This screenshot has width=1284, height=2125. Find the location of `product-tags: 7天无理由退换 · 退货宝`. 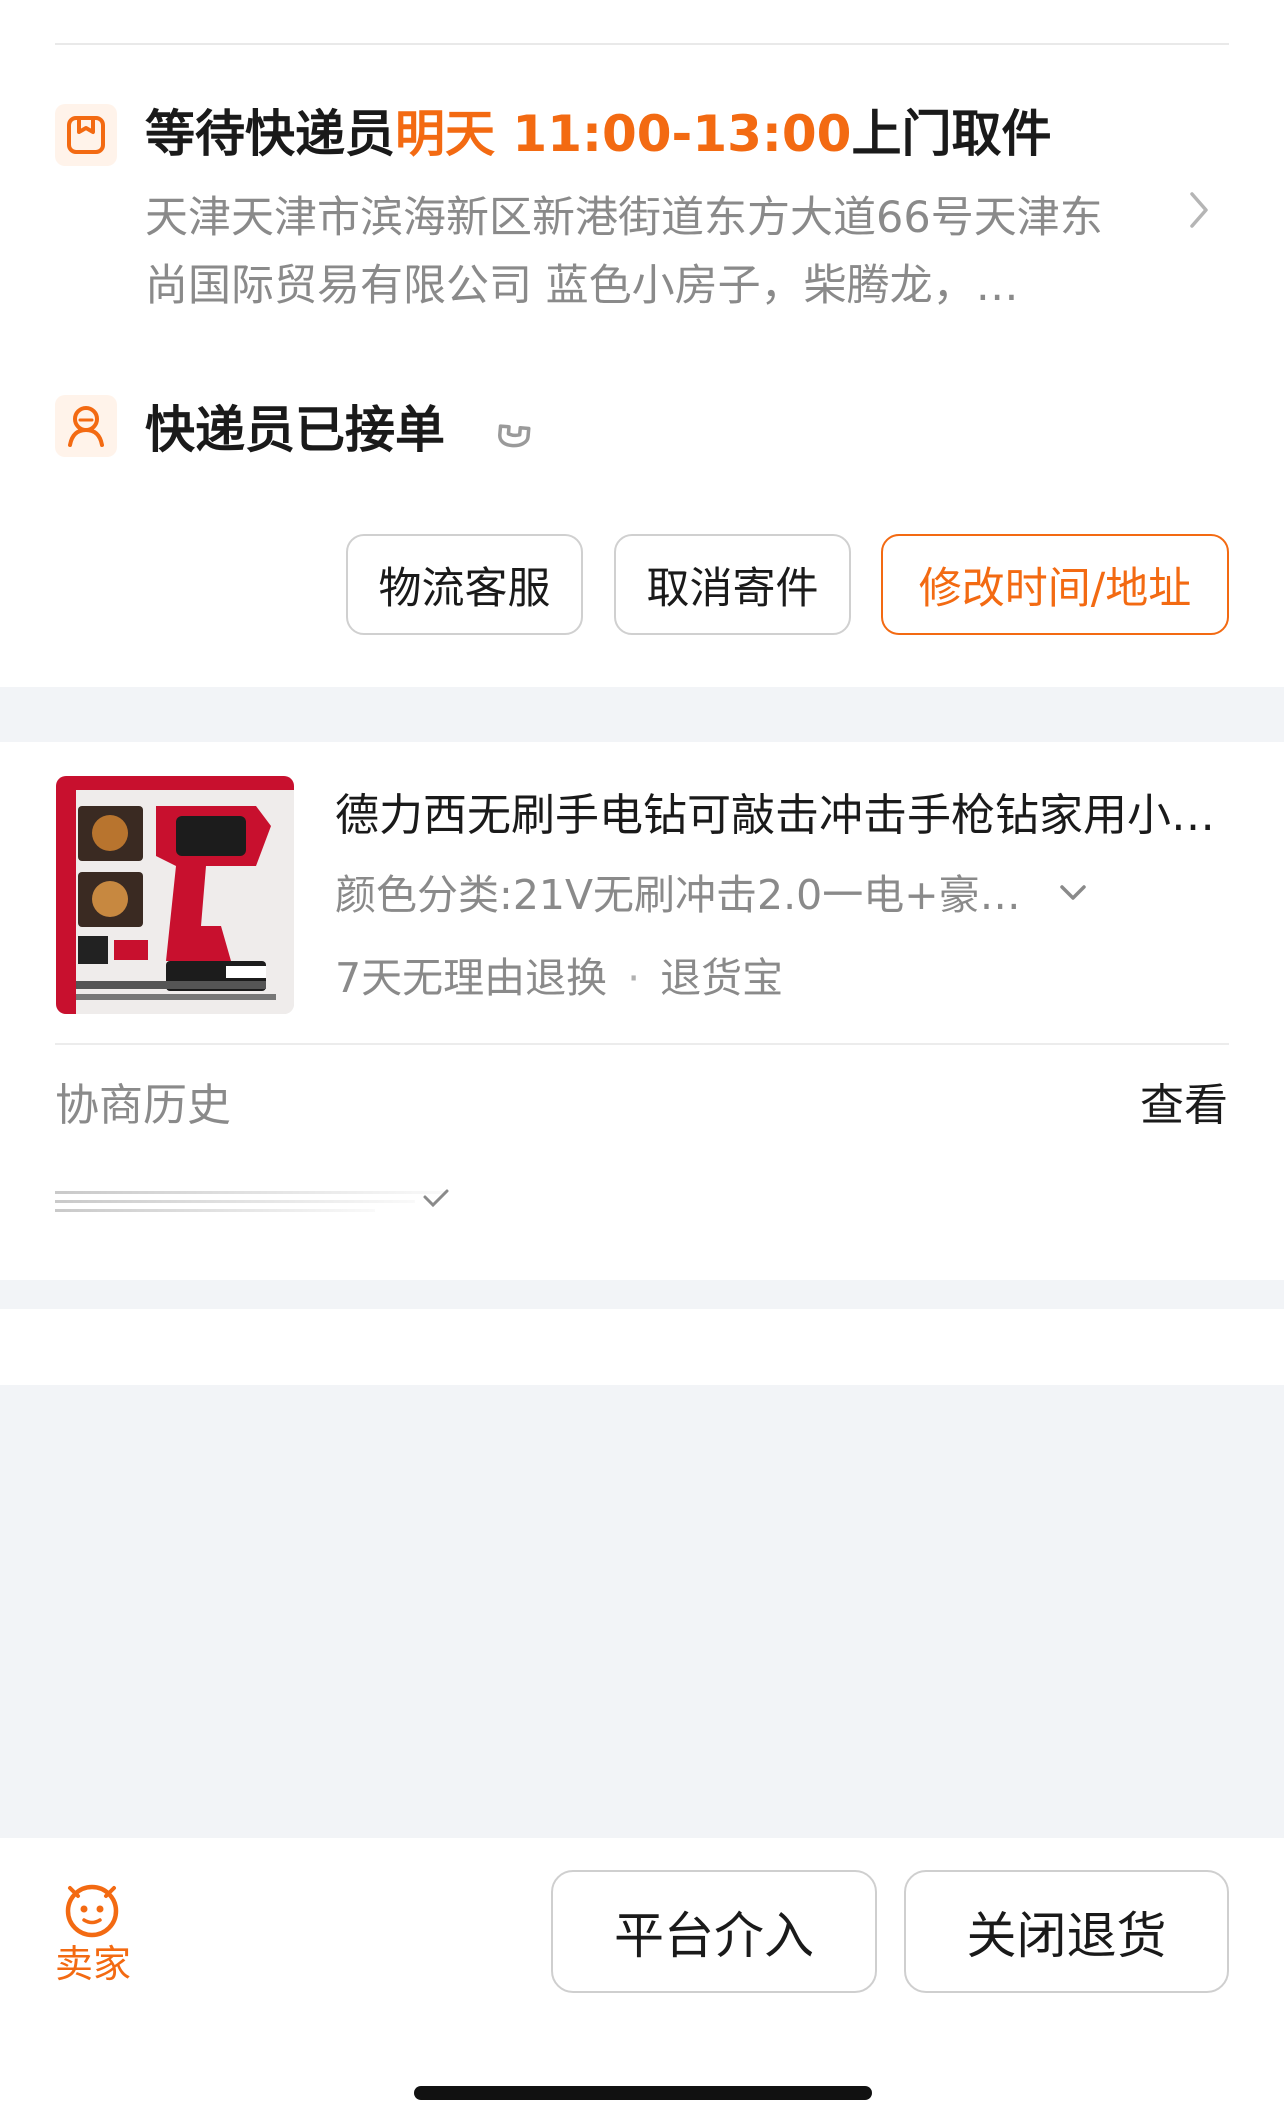

product-tags: 7天无理由退换 · 退货宝 is located at coordinates (559, 978).